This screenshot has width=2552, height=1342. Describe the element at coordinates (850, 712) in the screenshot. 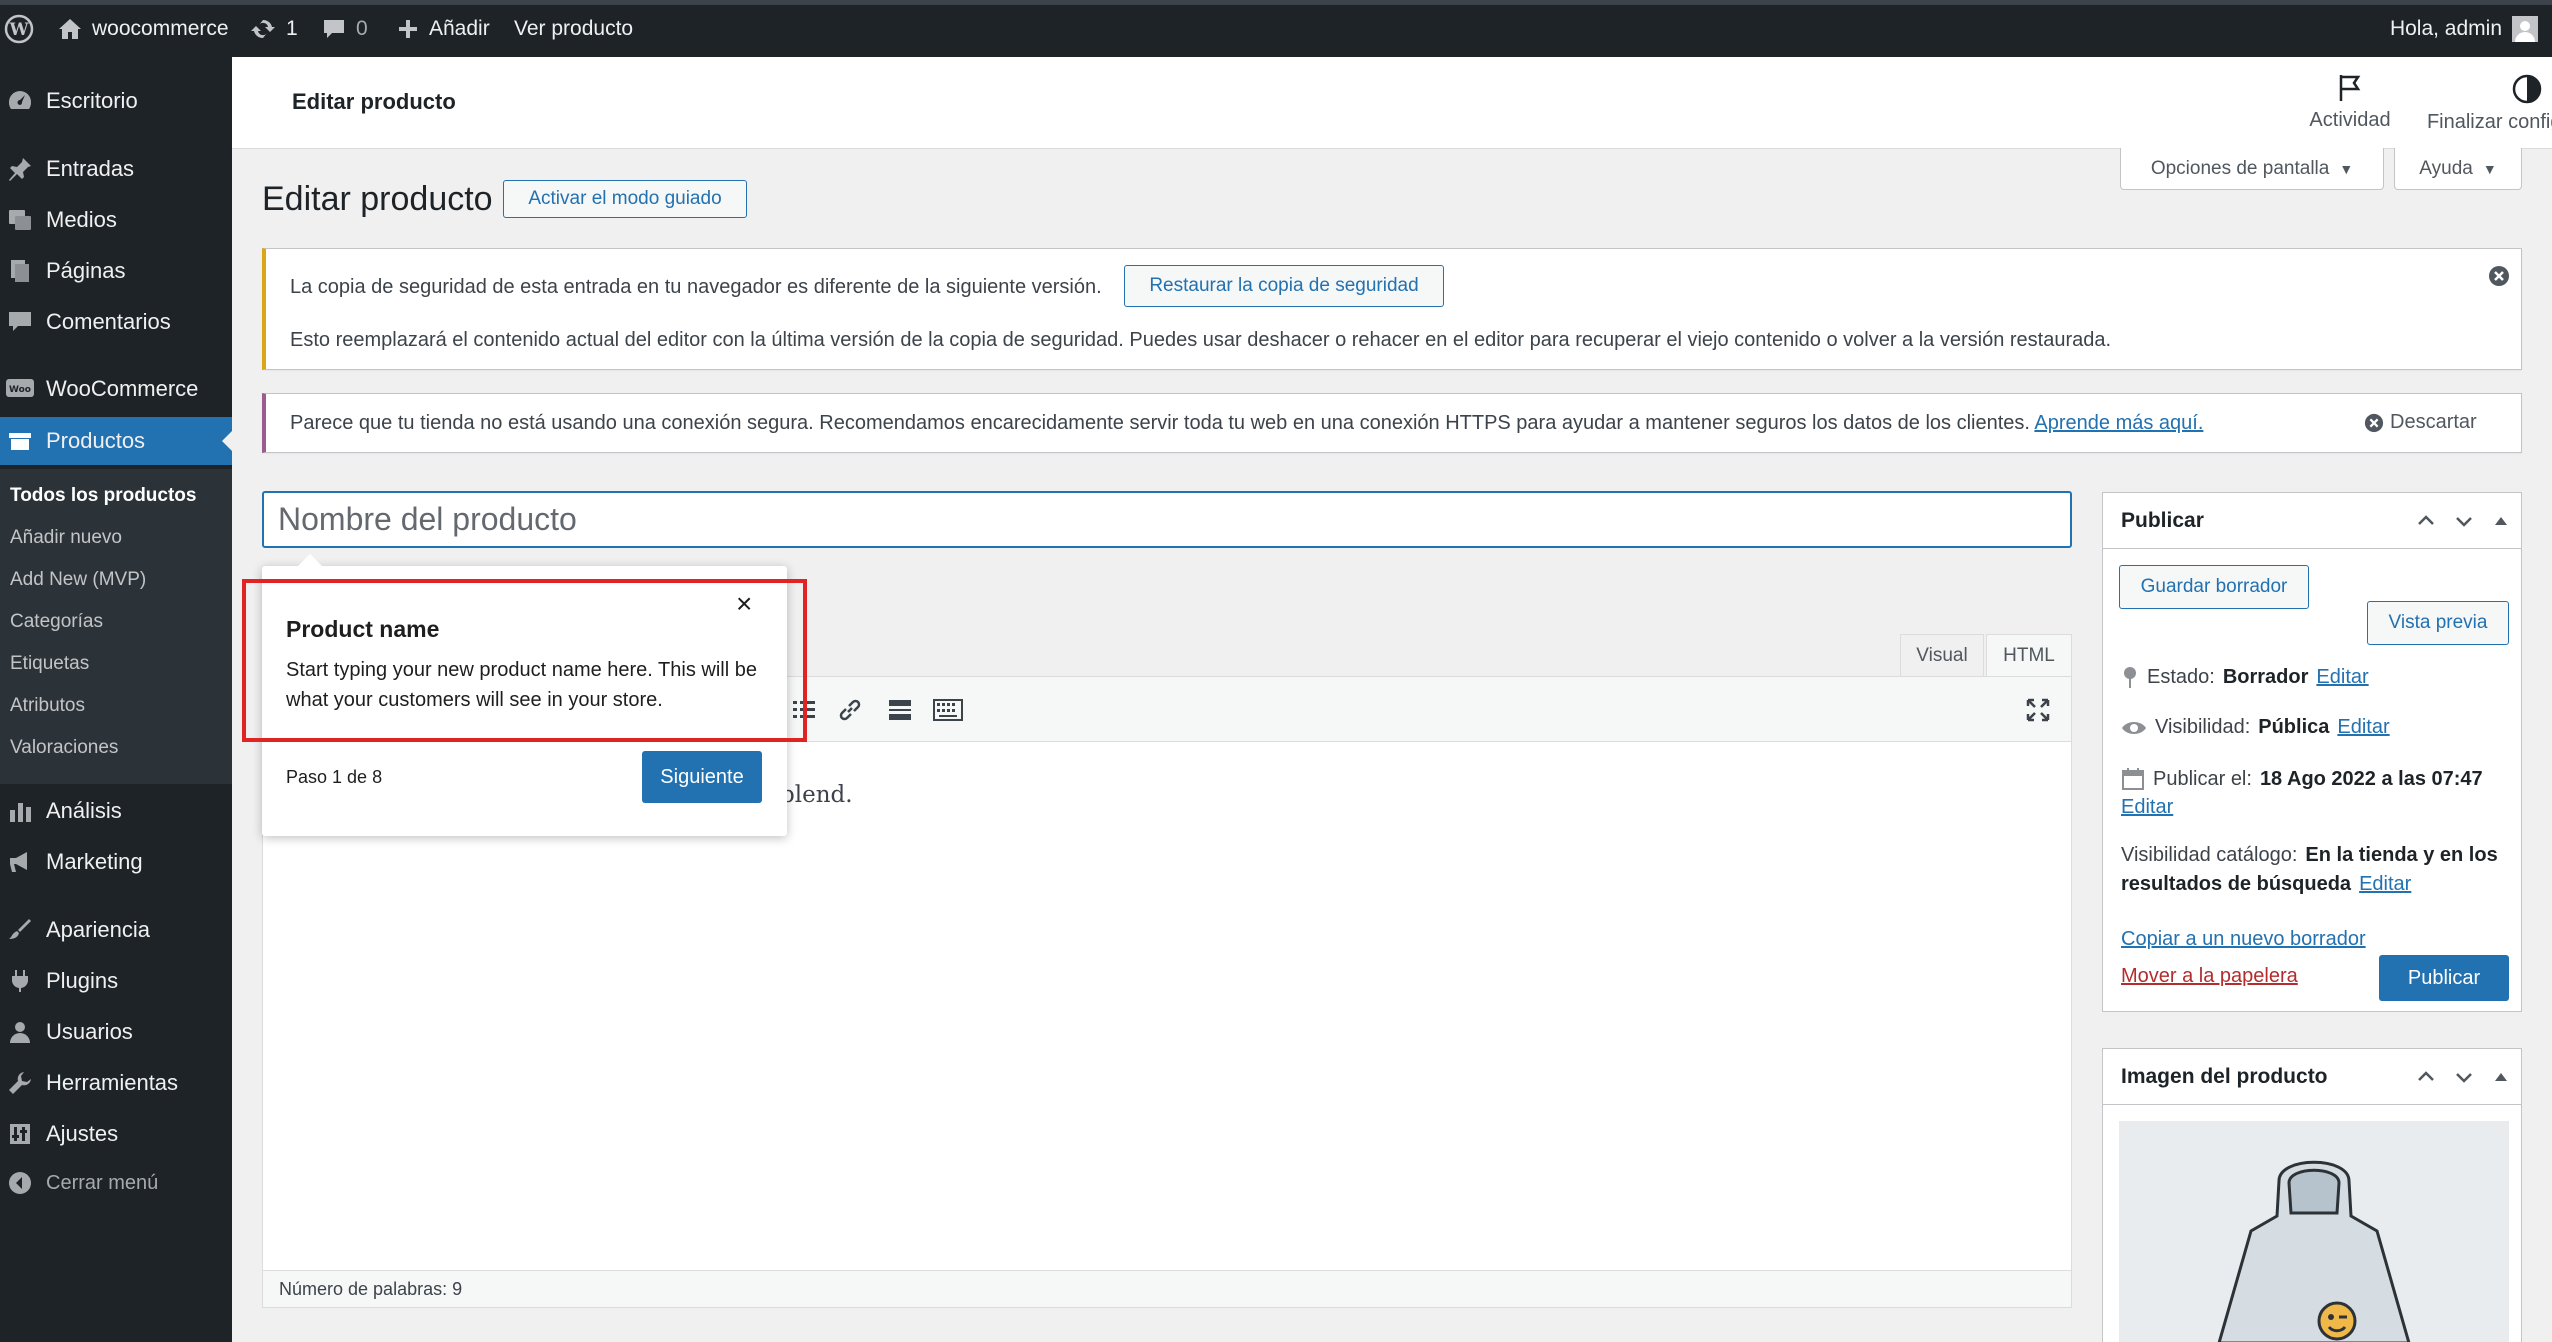

I see `link-icon` at that location.